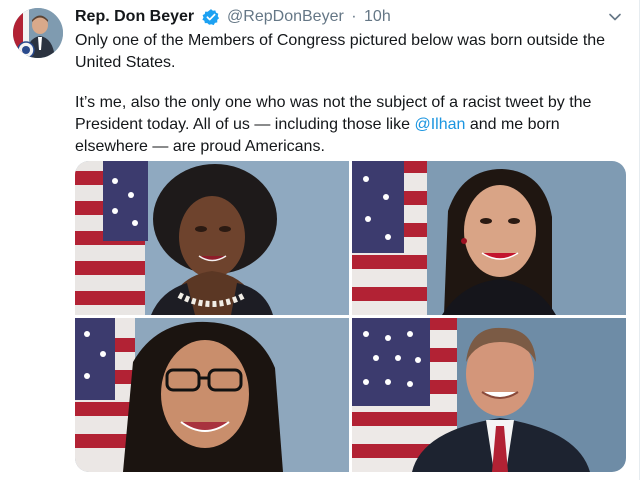  Describe the element at coordinates (489, 238) in the screenshot. I see `photo-woman-dark-hair` at that location.